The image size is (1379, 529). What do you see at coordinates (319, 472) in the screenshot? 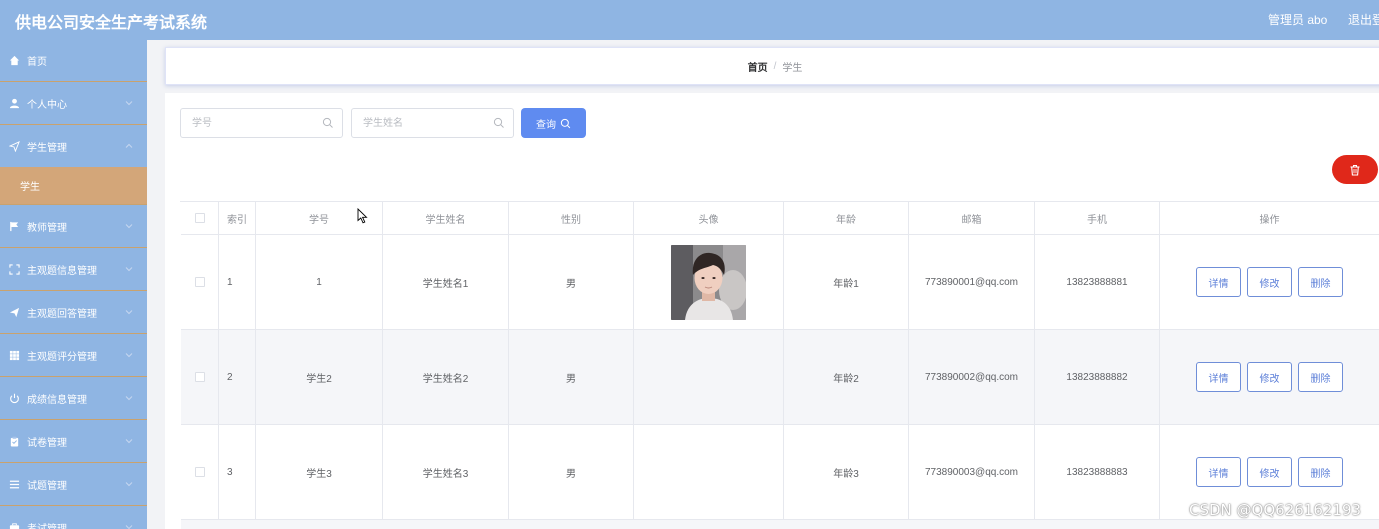
I see `student-no-cell: 学生3` at bounding box center [319, 472].